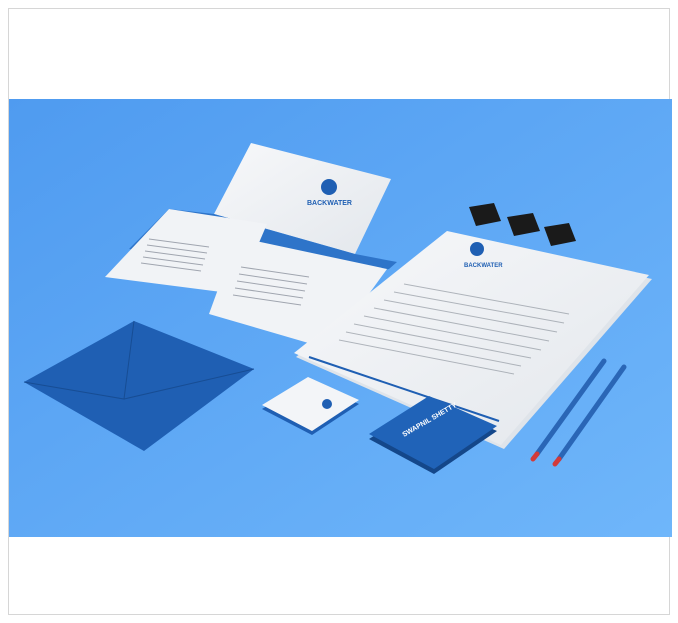 The width and height of the screenshot is (678, 623). What do you see at coordinates (329, 187) in the screenshot?
I see `brochure-logo-icon` at bounding box center [329, 187].